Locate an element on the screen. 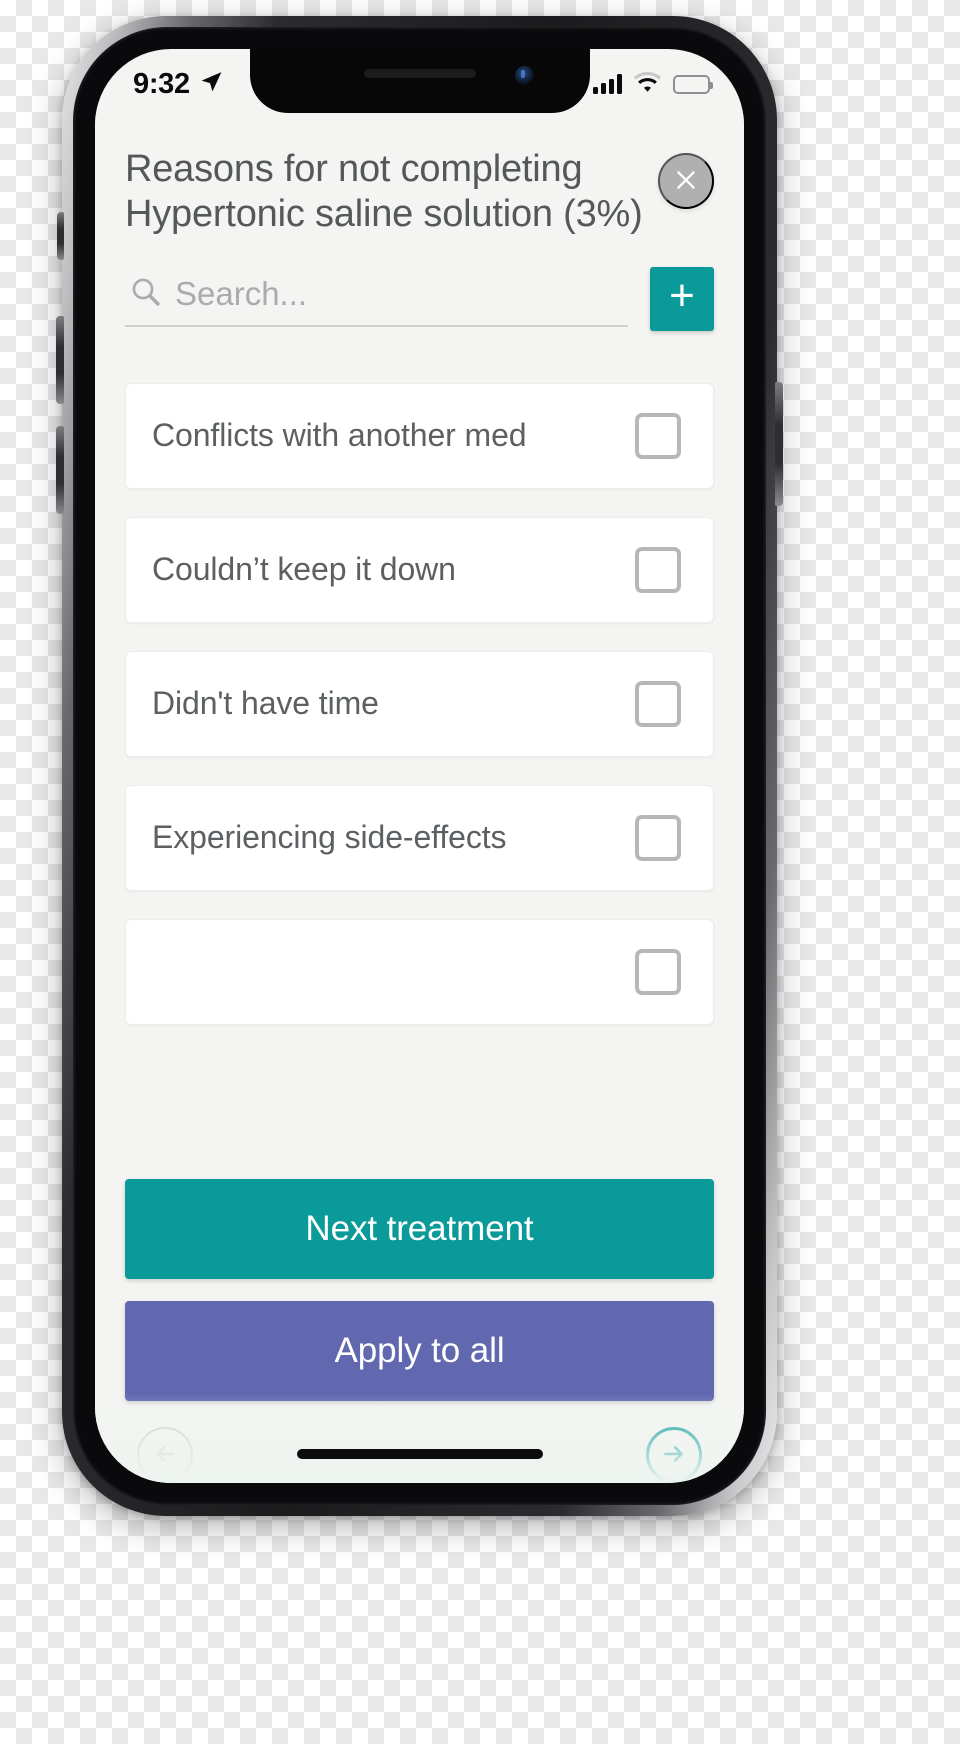 This screenshot has height=1744, width=960. home-indicator is located at coordinates (419, 1454).